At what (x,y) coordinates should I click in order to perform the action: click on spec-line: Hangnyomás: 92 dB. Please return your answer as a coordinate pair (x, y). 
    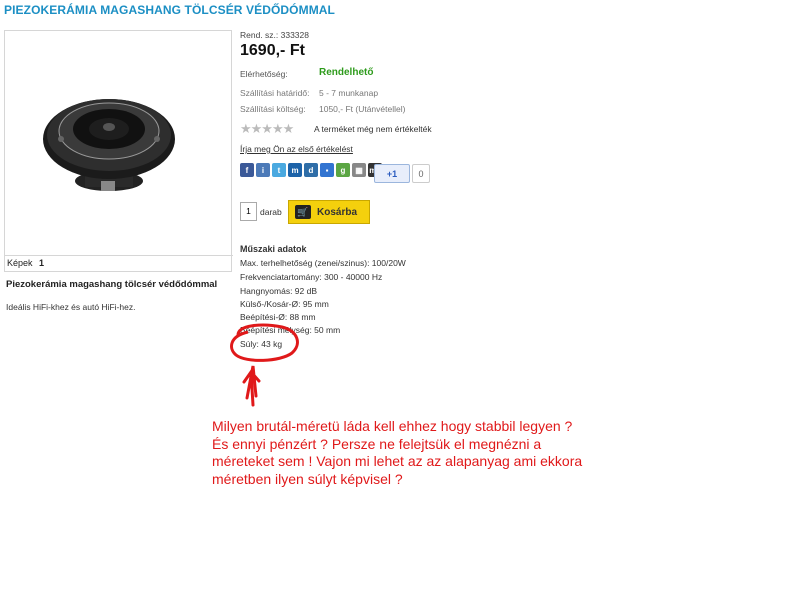
    Looking at the image, I should click on (279, 291).